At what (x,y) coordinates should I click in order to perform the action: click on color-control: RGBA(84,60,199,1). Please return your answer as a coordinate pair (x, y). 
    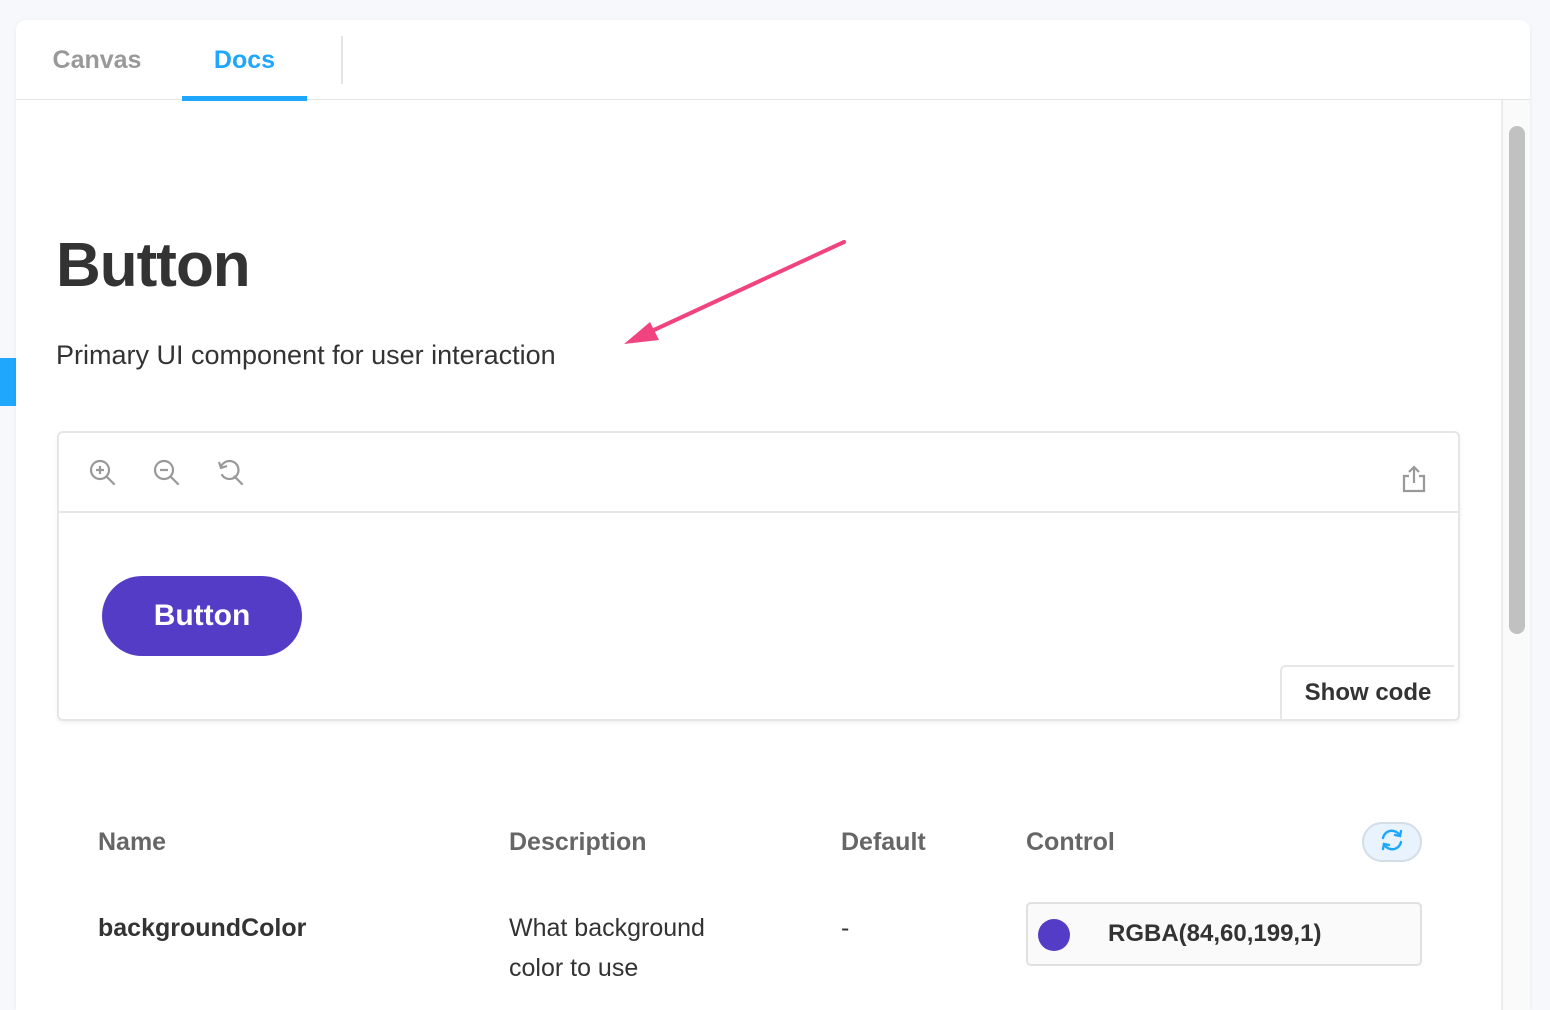
    Looking at the image, I should click on (1224, 934).